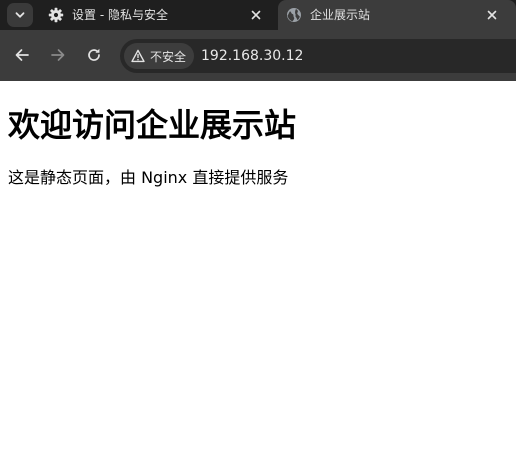 The height and width of the screenshot is (465, 516). I want to click on tab-search-button, so click(20, 15).